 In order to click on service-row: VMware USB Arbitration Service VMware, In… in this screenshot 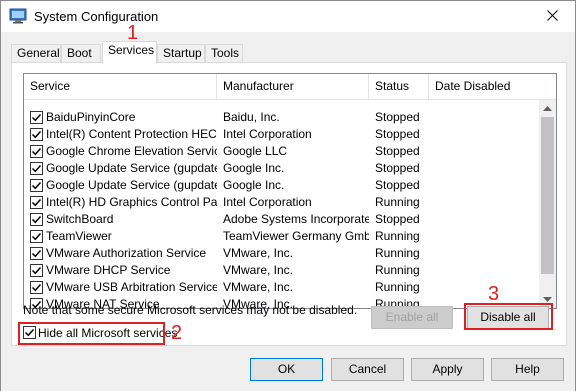, I will do `click(282, 287)`.